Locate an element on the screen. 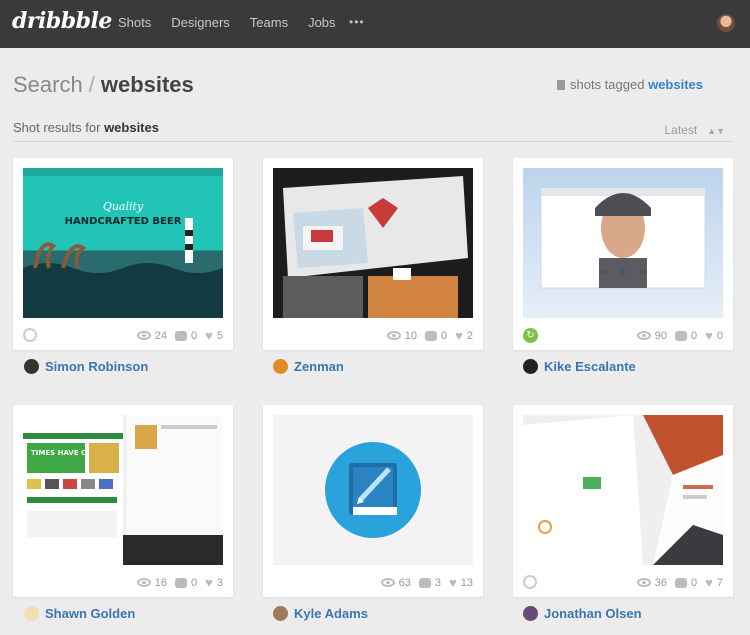 The image size is (750, 635). nav-designers: Designers is located at coordinates (200, 22).